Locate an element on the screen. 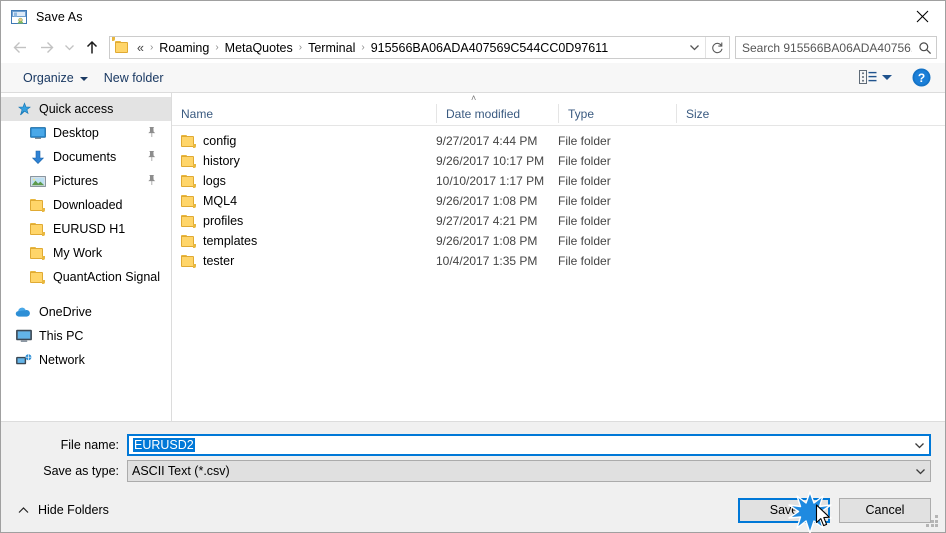 The height and width of the screenshot is (533, 946). sidebar-item-eurusd-h1: EURUSD H1 is located at coordinates (86, 229).